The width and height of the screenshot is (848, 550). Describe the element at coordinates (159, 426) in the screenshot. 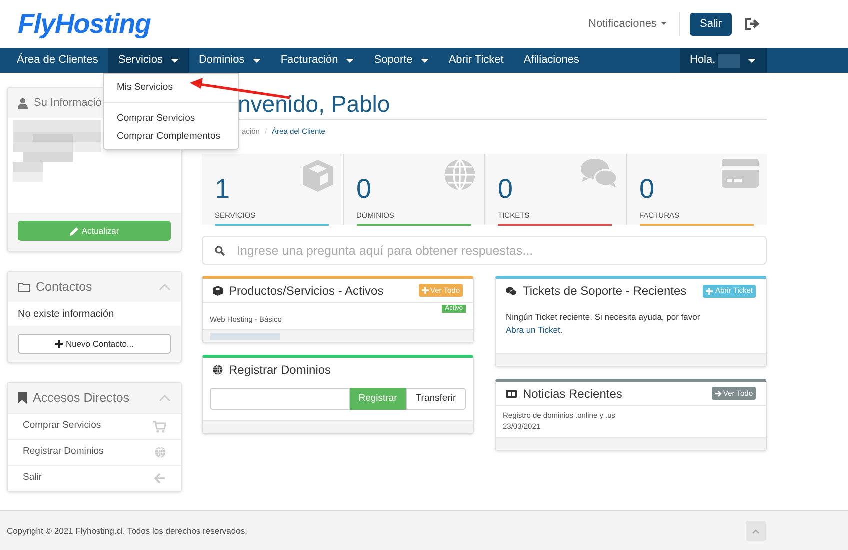

I see `cart-icon` at that location.